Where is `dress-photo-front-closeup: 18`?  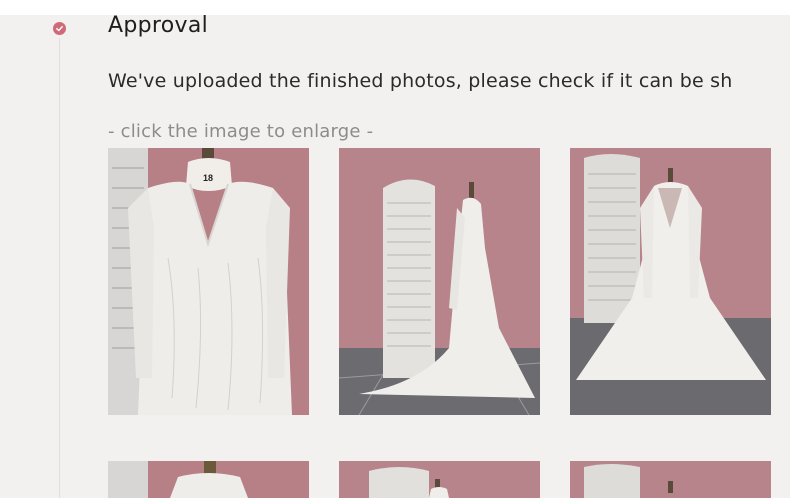
dress-photo-front-closeup: 18 is located at coordinates (208, 281).